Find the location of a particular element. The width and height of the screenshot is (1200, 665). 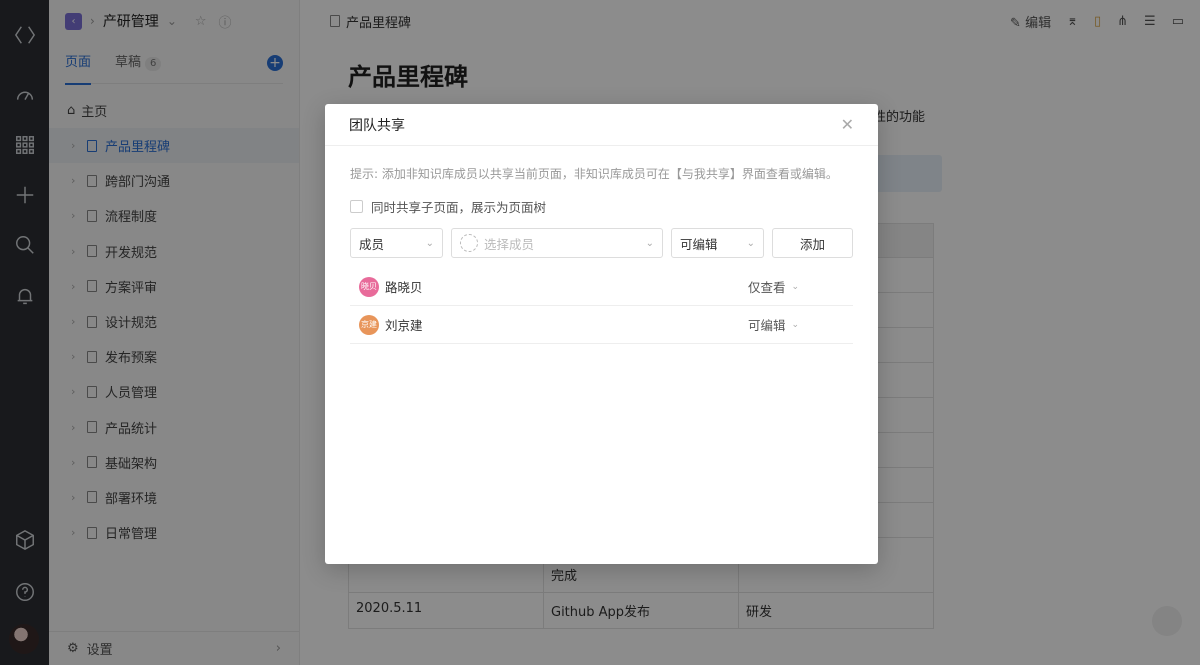

share-children-option: 同时共享子页面，展示为页面树 is located at coordinates (448, 206).